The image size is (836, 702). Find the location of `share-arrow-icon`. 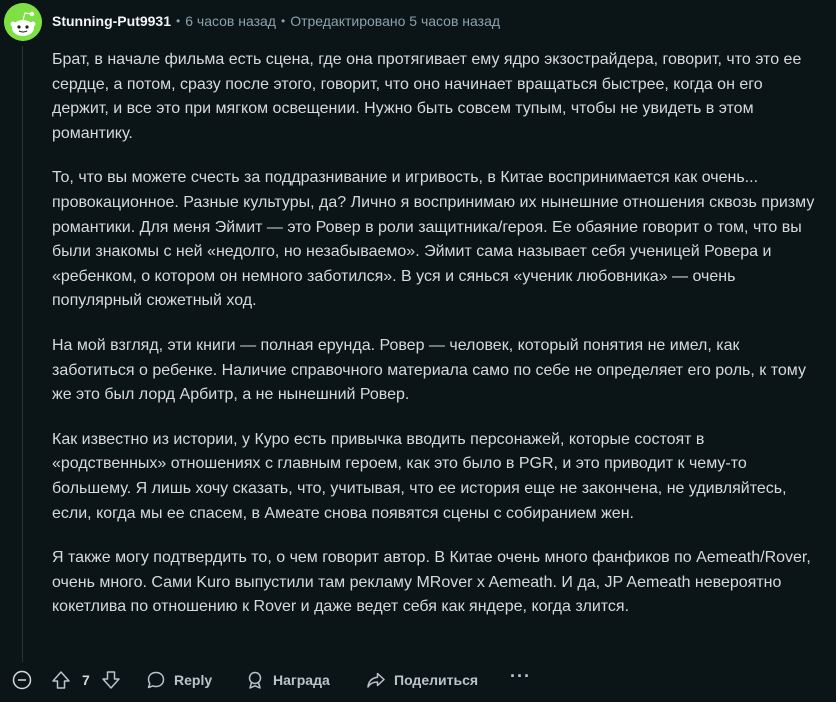

share-arrow-icon is located at coordinates (376, 680).